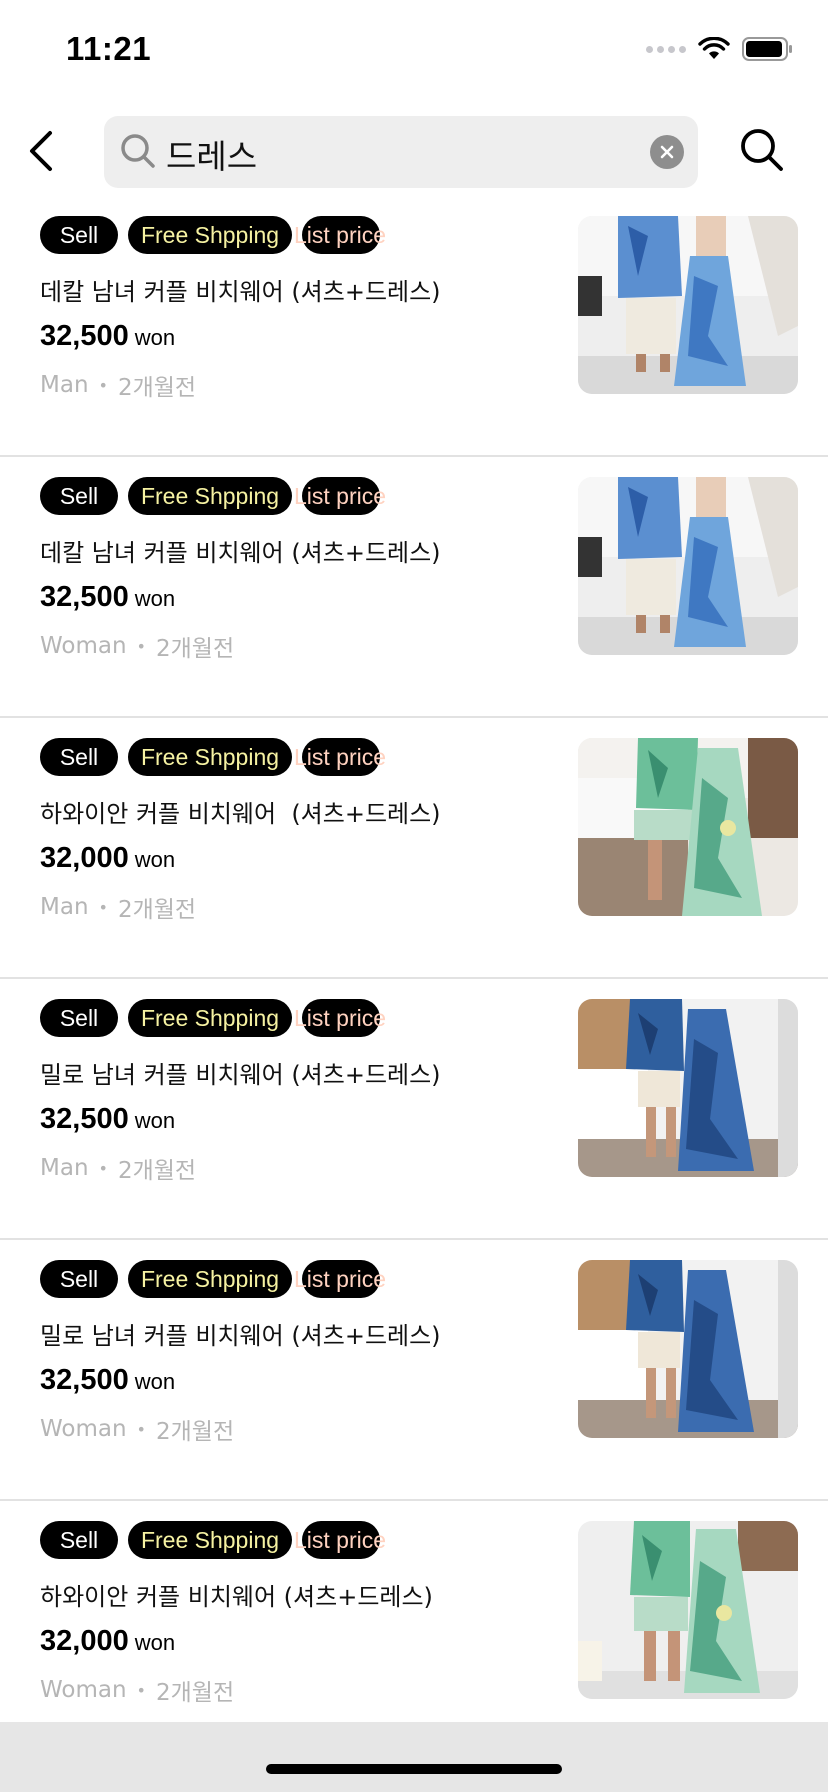 The image size is (828, 1792). What do you see at coordinates (414, 1769) in the screenshot?
I see `home-indicator` at bounding box center [414, 1769].